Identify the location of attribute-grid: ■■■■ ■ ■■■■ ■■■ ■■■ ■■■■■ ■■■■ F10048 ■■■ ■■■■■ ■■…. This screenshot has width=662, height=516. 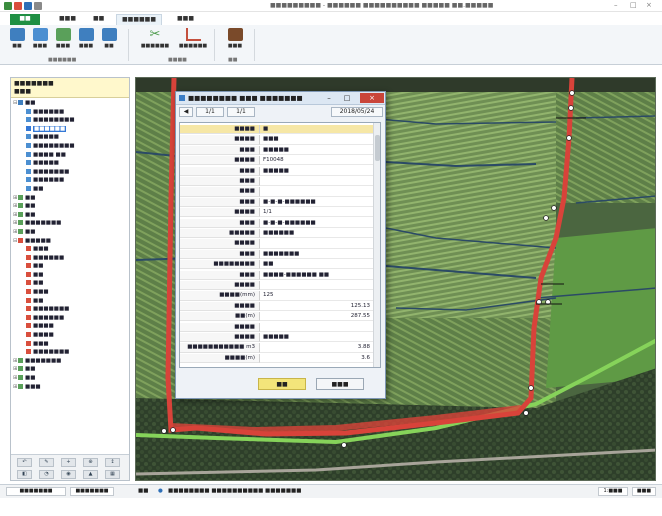
(280, 245).